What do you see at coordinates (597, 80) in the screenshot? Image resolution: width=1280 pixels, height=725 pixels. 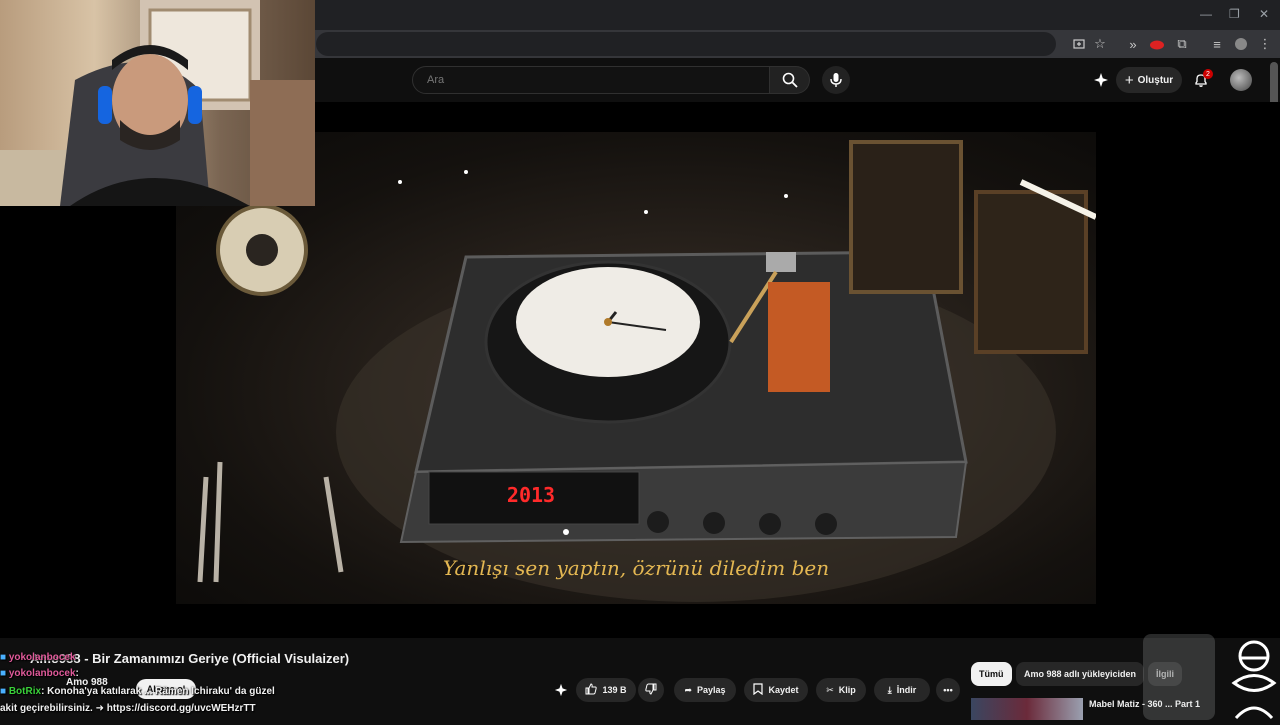 I see `search-input` at bounding box center [597, 80].